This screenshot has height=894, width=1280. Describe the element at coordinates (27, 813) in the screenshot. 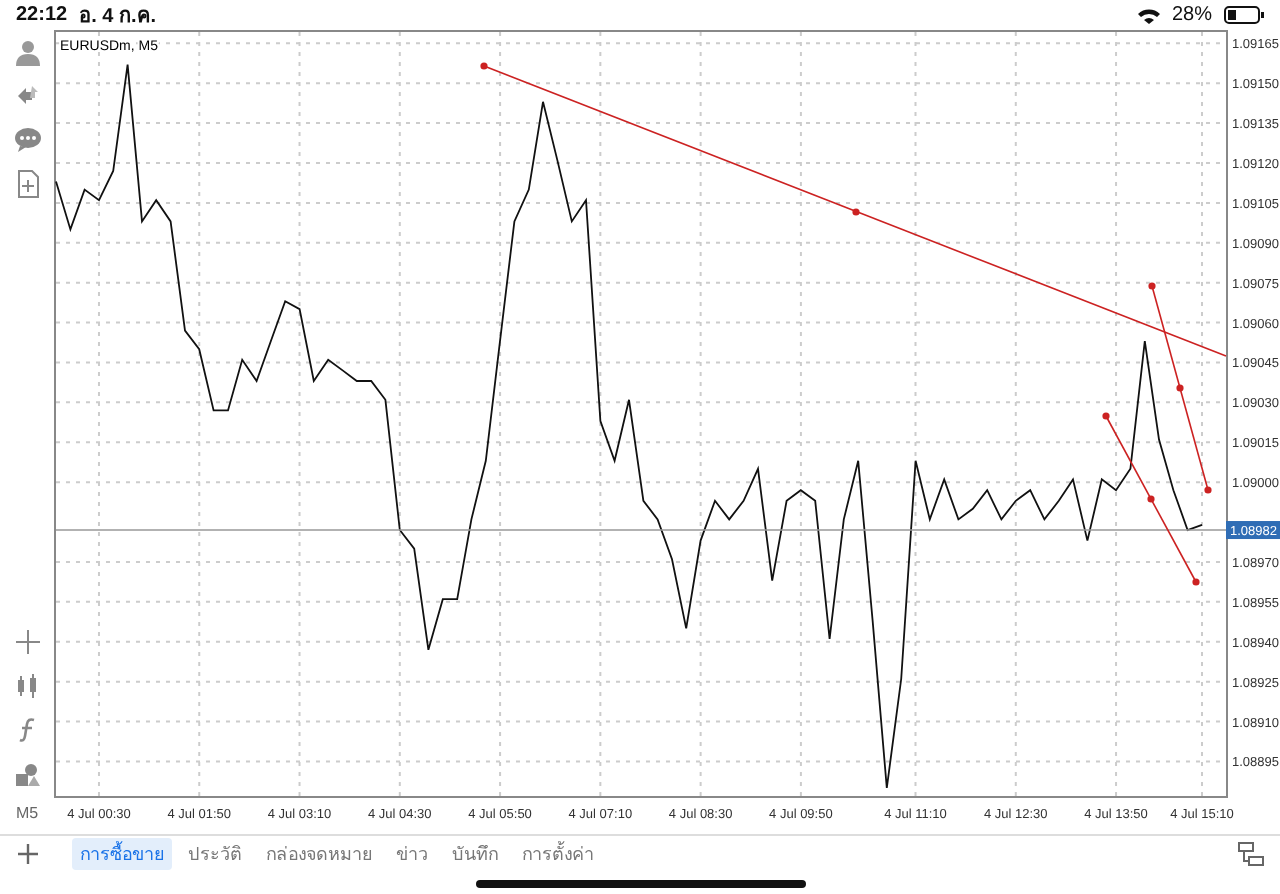

I see `timeframe-label: M5` at that location.